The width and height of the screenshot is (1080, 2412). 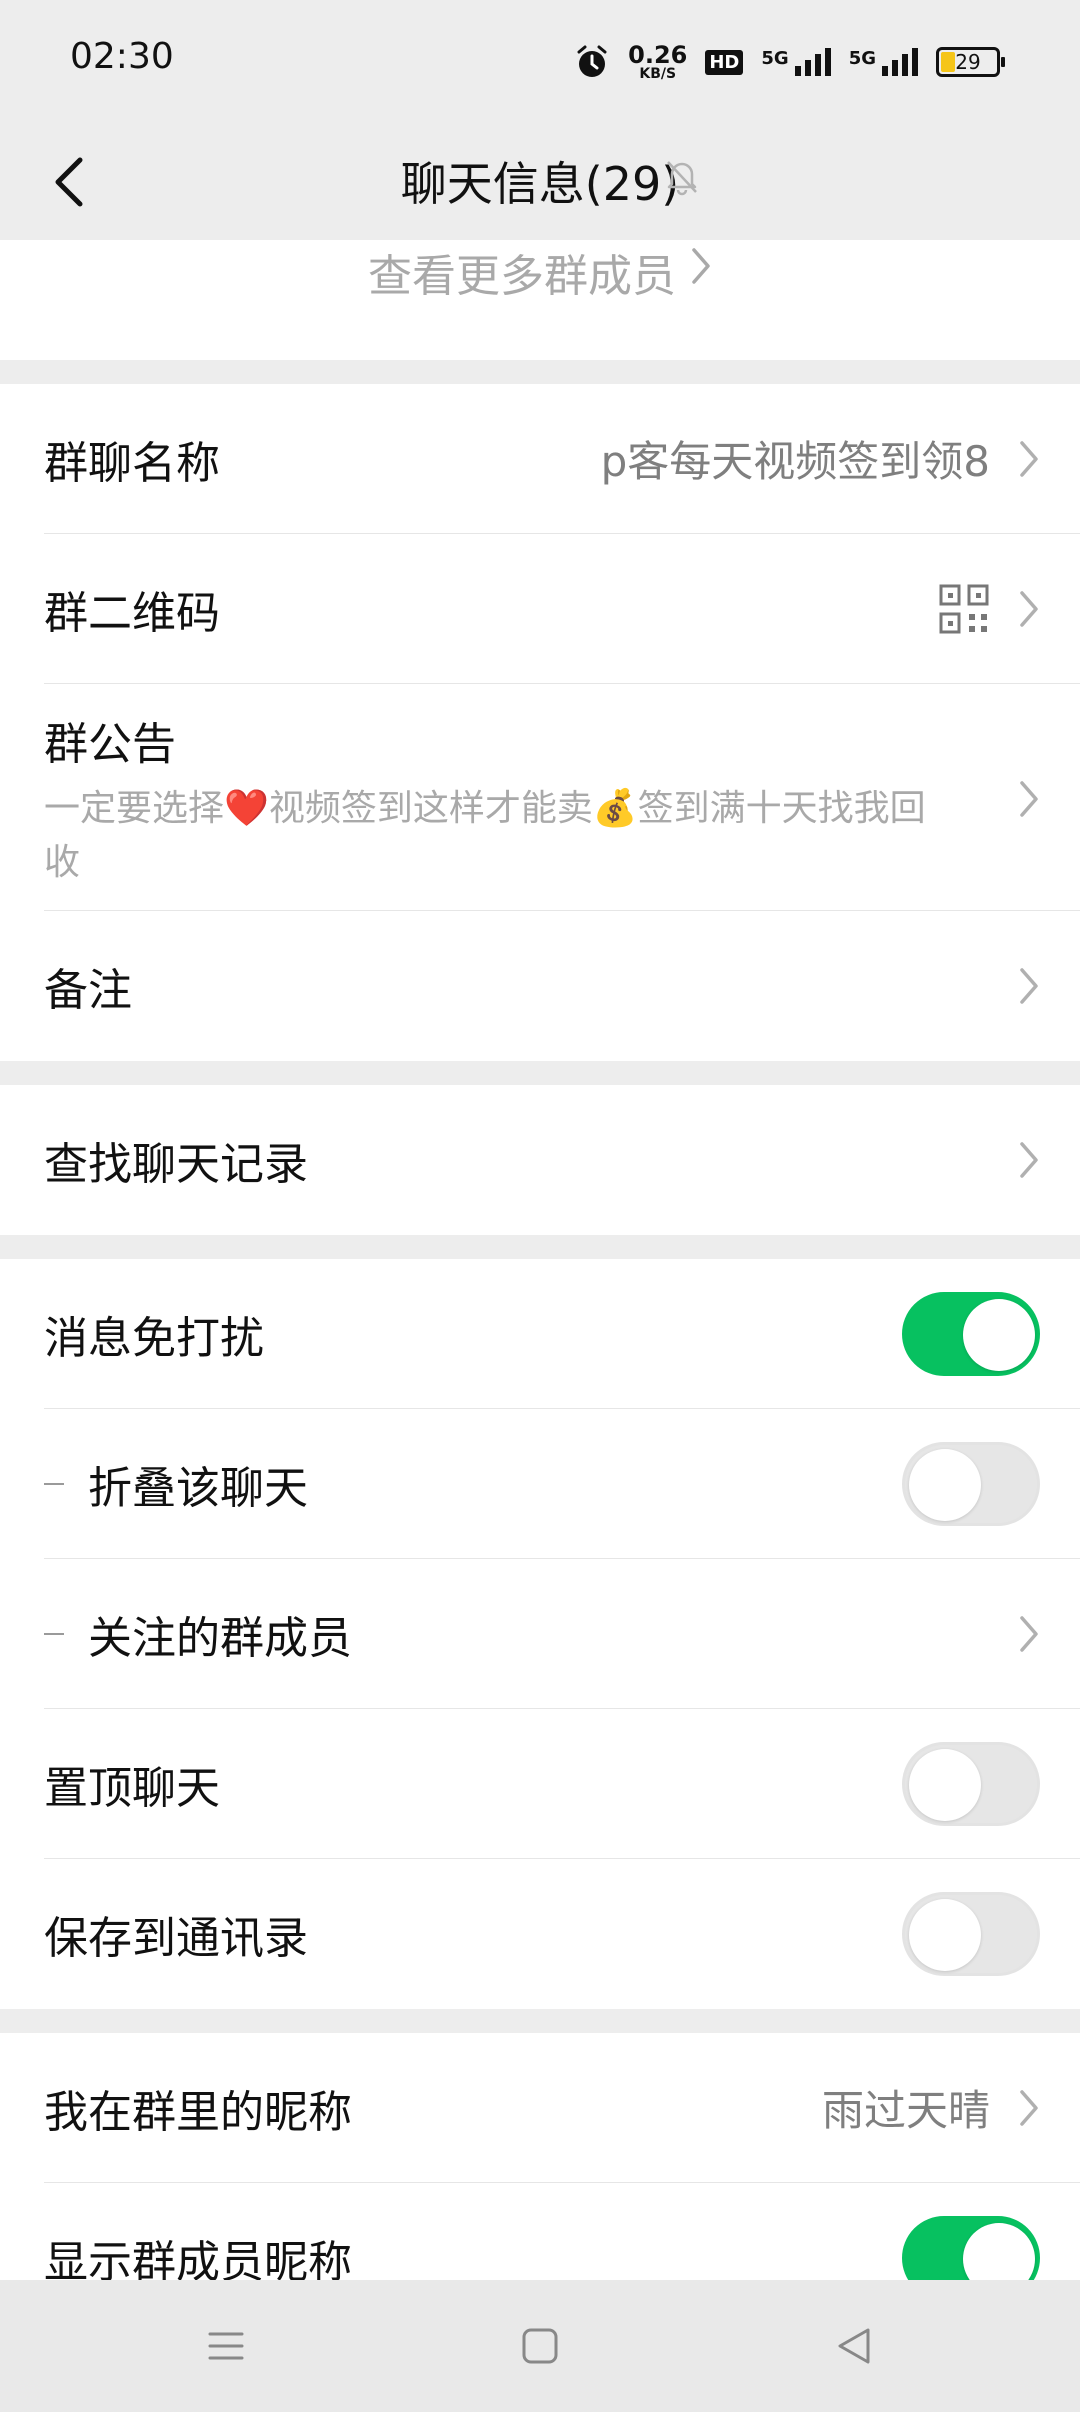 I want to click on group-name-value: p客每天视频签到领8, so click(x=795, y=461).